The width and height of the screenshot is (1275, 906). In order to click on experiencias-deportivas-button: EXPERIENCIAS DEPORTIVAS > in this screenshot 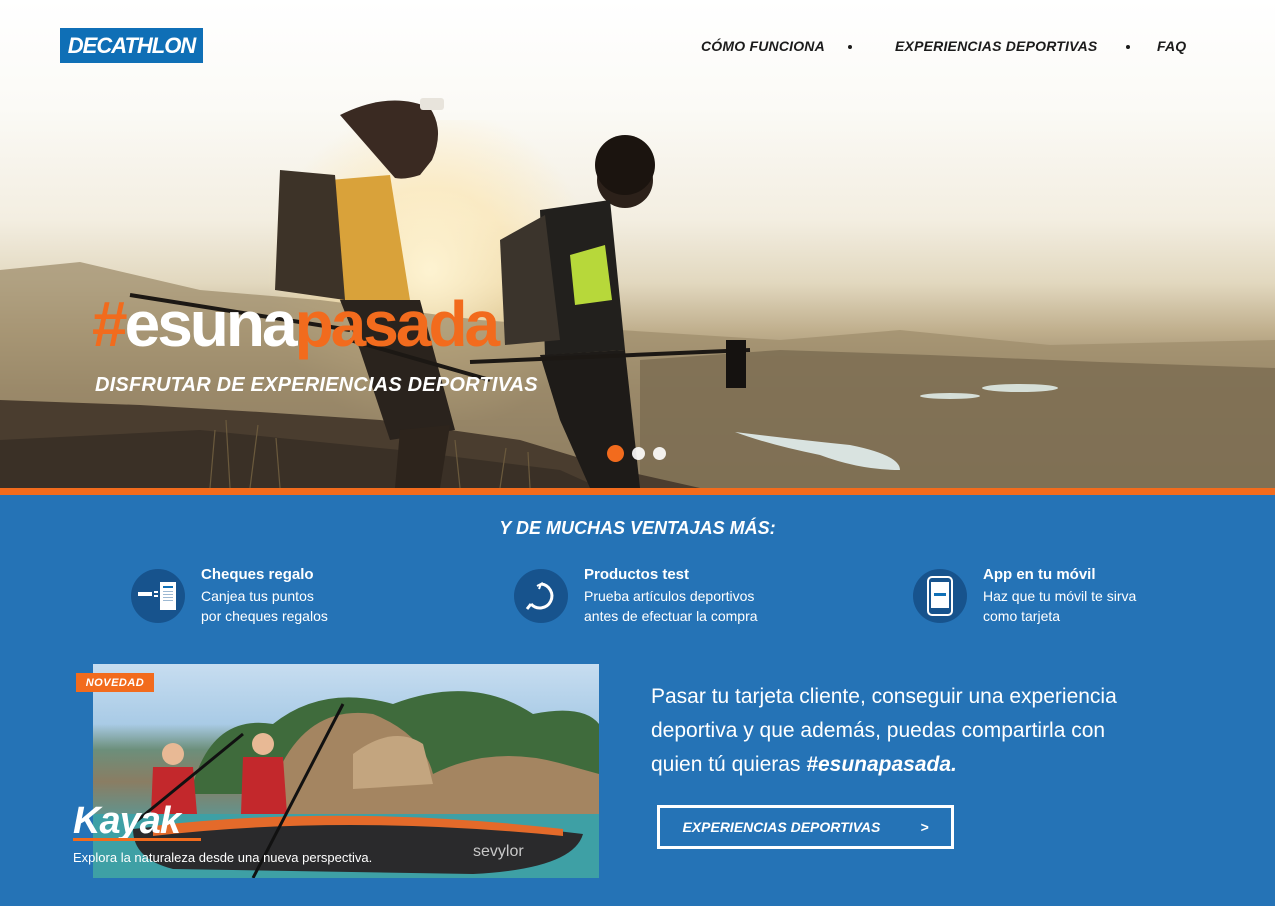, I will do `click(805, 827)`.